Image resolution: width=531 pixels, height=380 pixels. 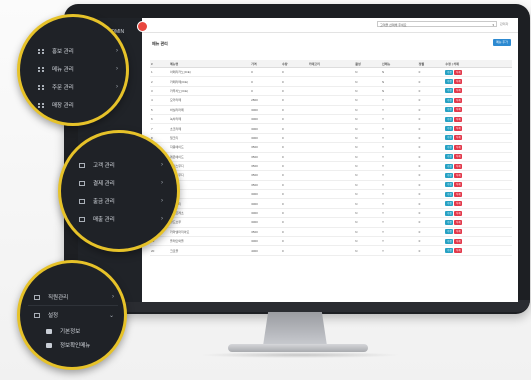 What do you see at coordinates (121, 183) in the screenshot?
I see `sidebar-item-payment: 결제 관리 ›` at bounding box center [121, 183].